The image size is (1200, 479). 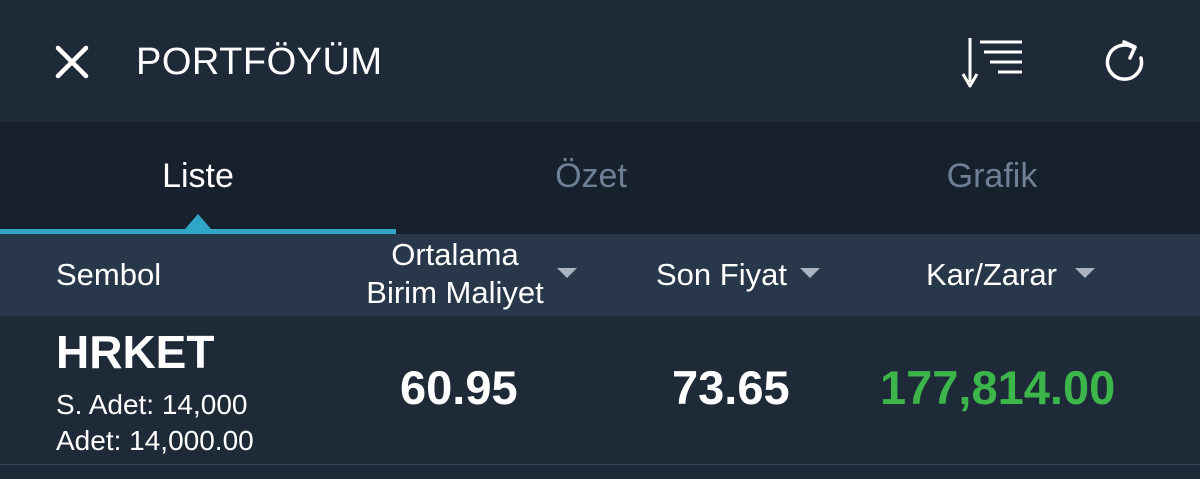 I want to click on sort-descending-icon, so click(x=991, y=63).